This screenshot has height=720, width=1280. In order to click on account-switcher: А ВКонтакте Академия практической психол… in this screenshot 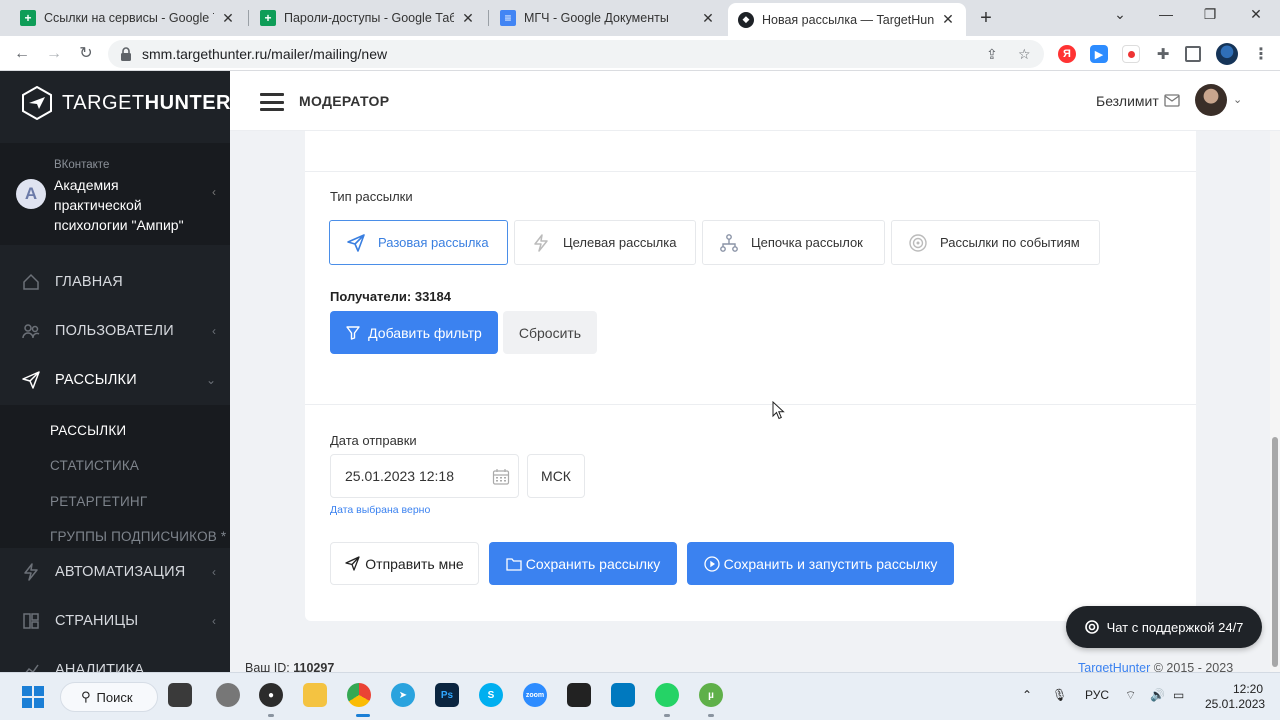, I will do `click(115, 194)`.